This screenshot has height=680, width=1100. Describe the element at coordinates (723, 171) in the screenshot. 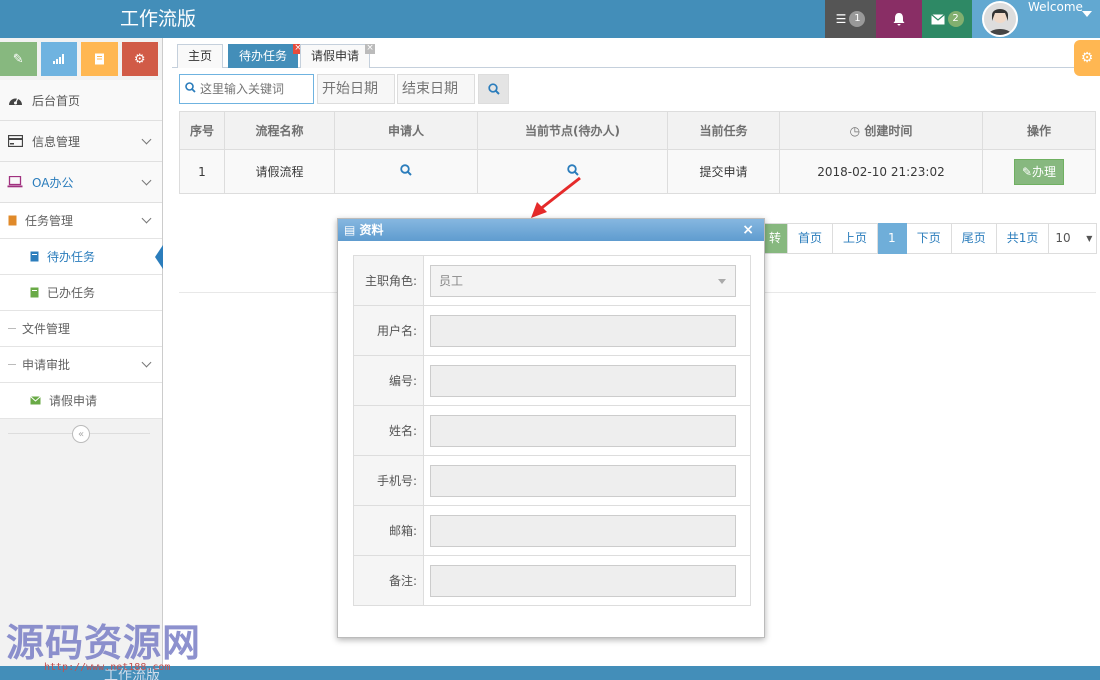

I see `cell-current-task: 提交申请` at that location.